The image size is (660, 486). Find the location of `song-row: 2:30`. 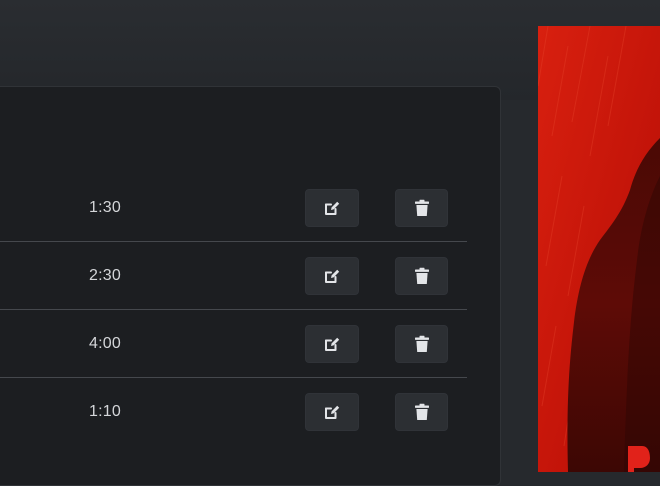

song-row: 2:30 is located at coordinates (233, 276).